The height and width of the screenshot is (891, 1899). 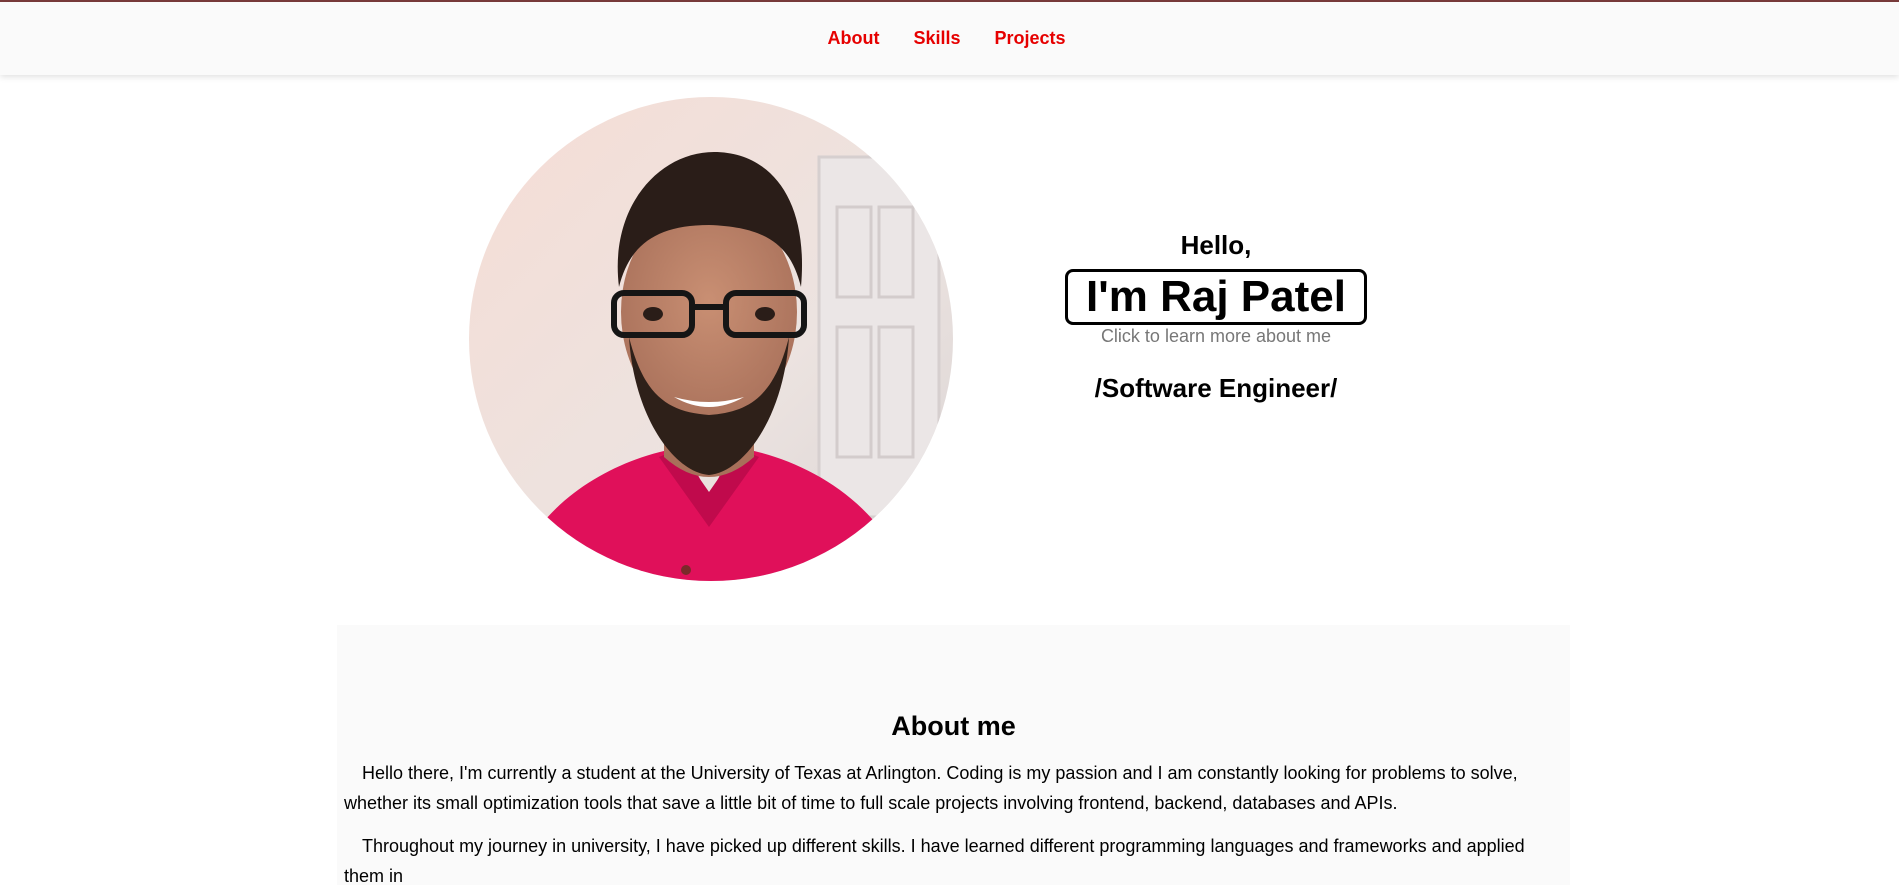 I want to click on name-hint-text: Click to learn more about me, so click(x=1216, y=336).